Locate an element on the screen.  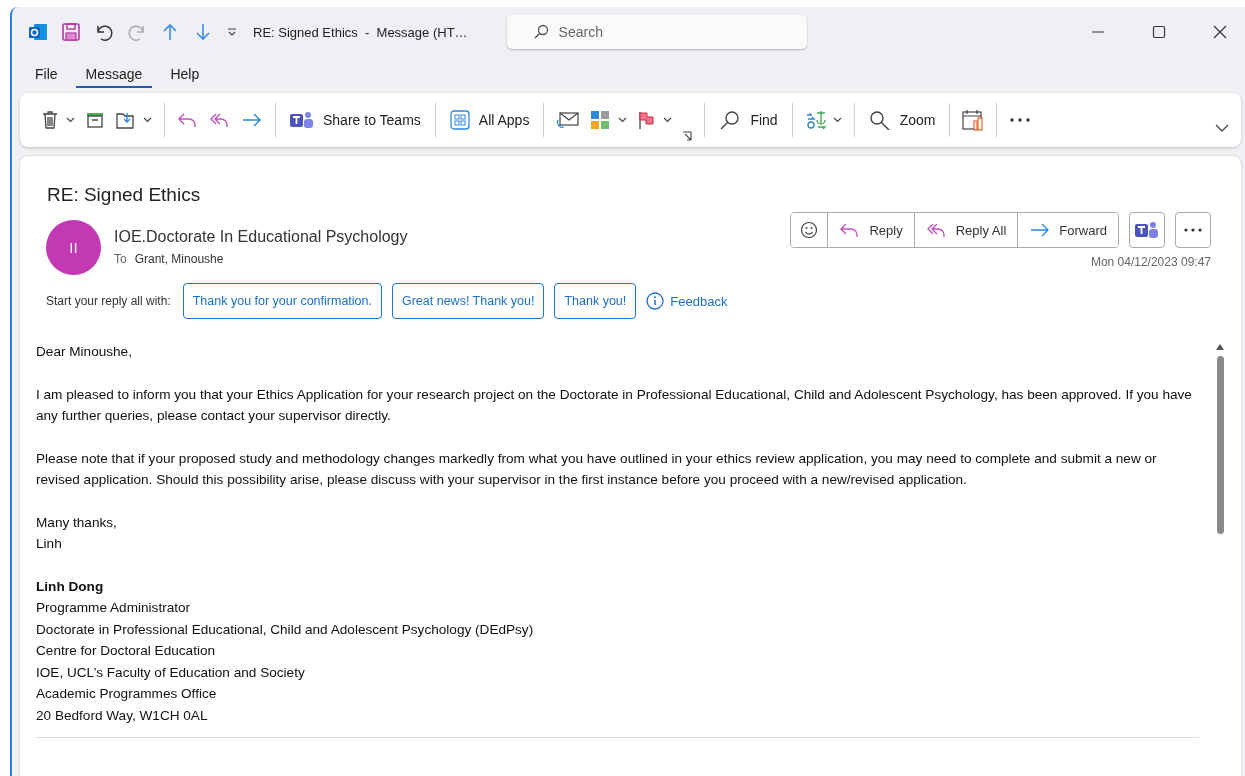
apps-grid-icon is located at coordinates (459, 120).